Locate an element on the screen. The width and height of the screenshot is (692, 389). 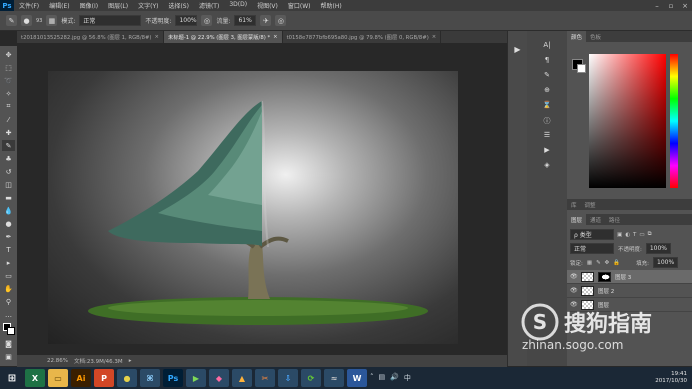
history-panel-icon: ⌛ is located at coordinates (547, 106).